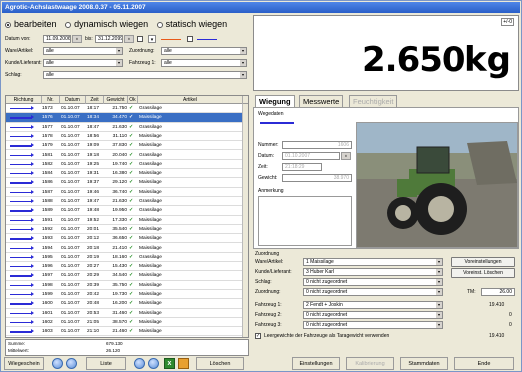 This screenshot has width=522, height=372. Describe the element at coordinates (124, 230) in the screenshot. I see `table-row: 1592 01.10.07 20:01 35.540 ✓ Maissilage` at that location.